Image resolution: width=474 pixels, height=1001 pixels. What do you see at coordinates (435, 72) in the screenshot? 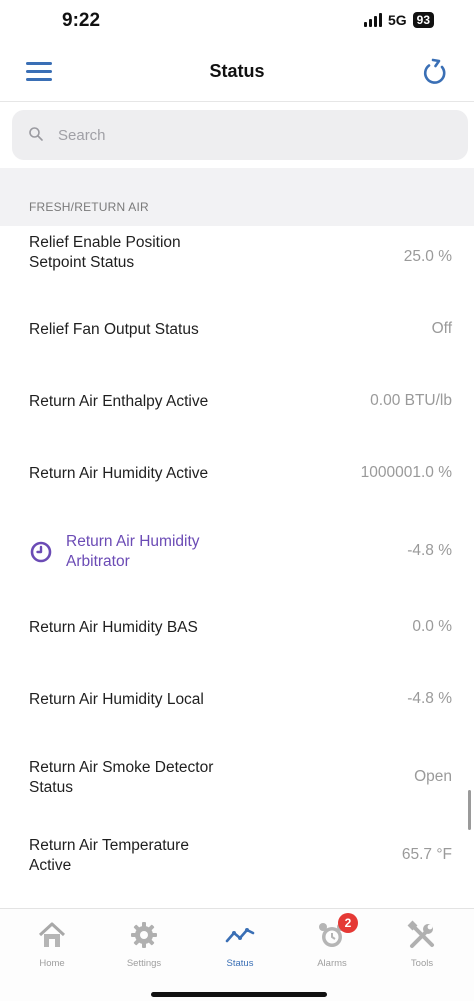
I see `refresh-icon` at bounding box center [435, 72].